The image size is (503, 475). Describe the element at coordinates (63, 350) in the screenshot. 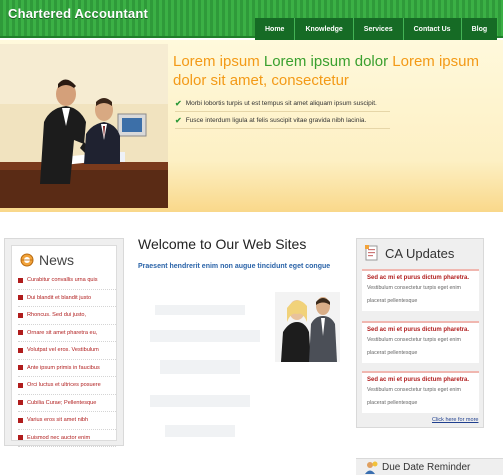

I see `news-item-label: Volutpat vel eros. Vestibulum` at that location.